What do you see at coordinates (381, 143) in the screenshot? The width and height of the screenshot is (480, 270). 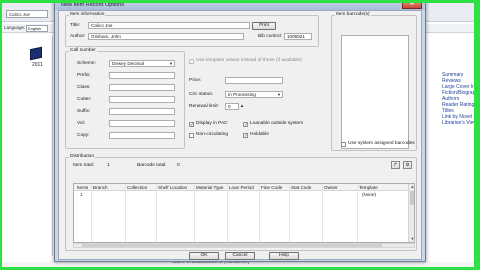 I see `use-system-barcodes-label: Use system assigned barcodes` at bounding box center [381, 143].